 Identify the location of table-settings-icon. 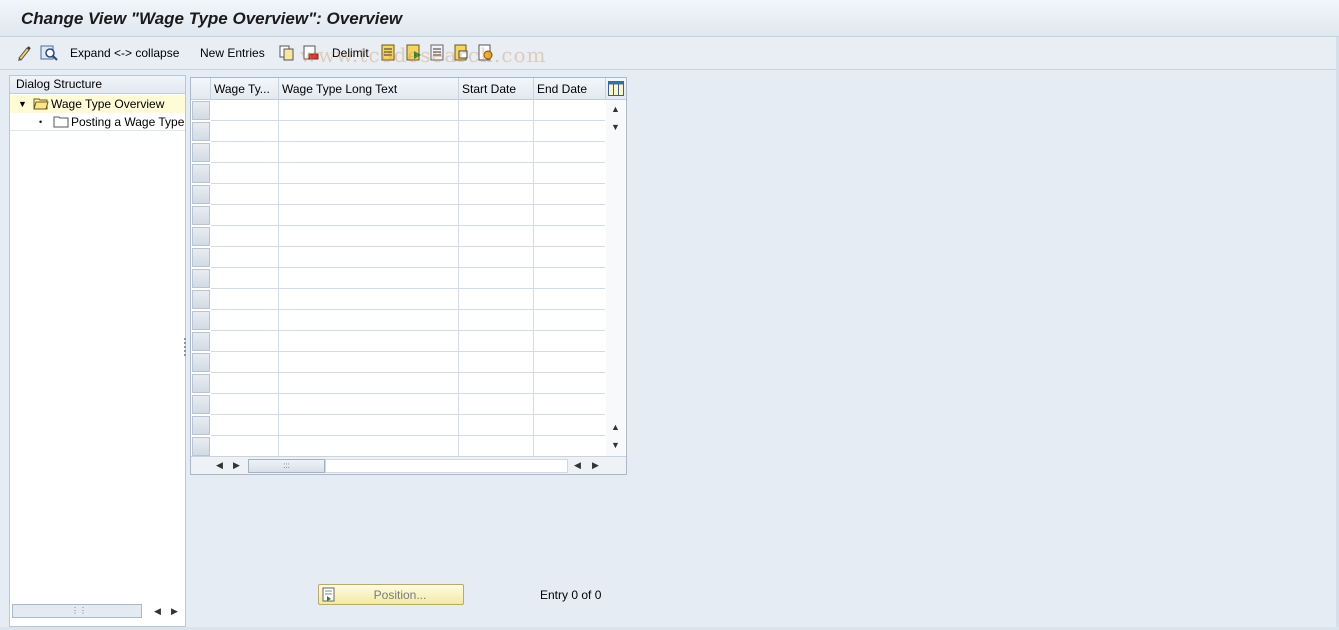
(616, 90).